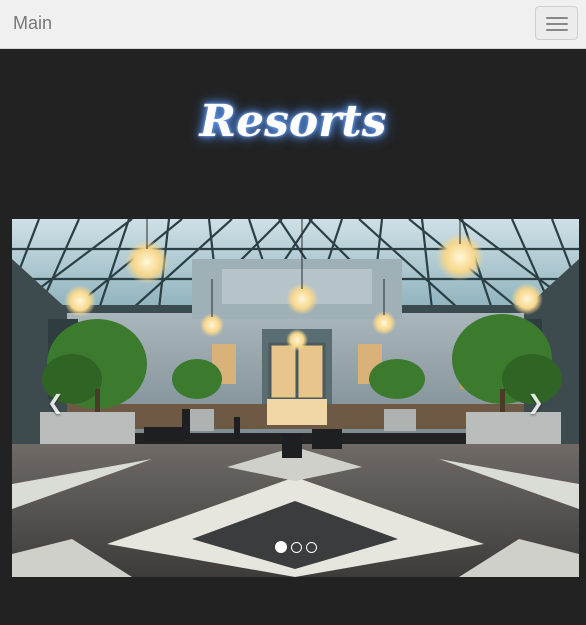 Image resolution: width=586 pixels, height=625 pixels. I want to click on chevron-left-icon: ❮, so click(55, 402).